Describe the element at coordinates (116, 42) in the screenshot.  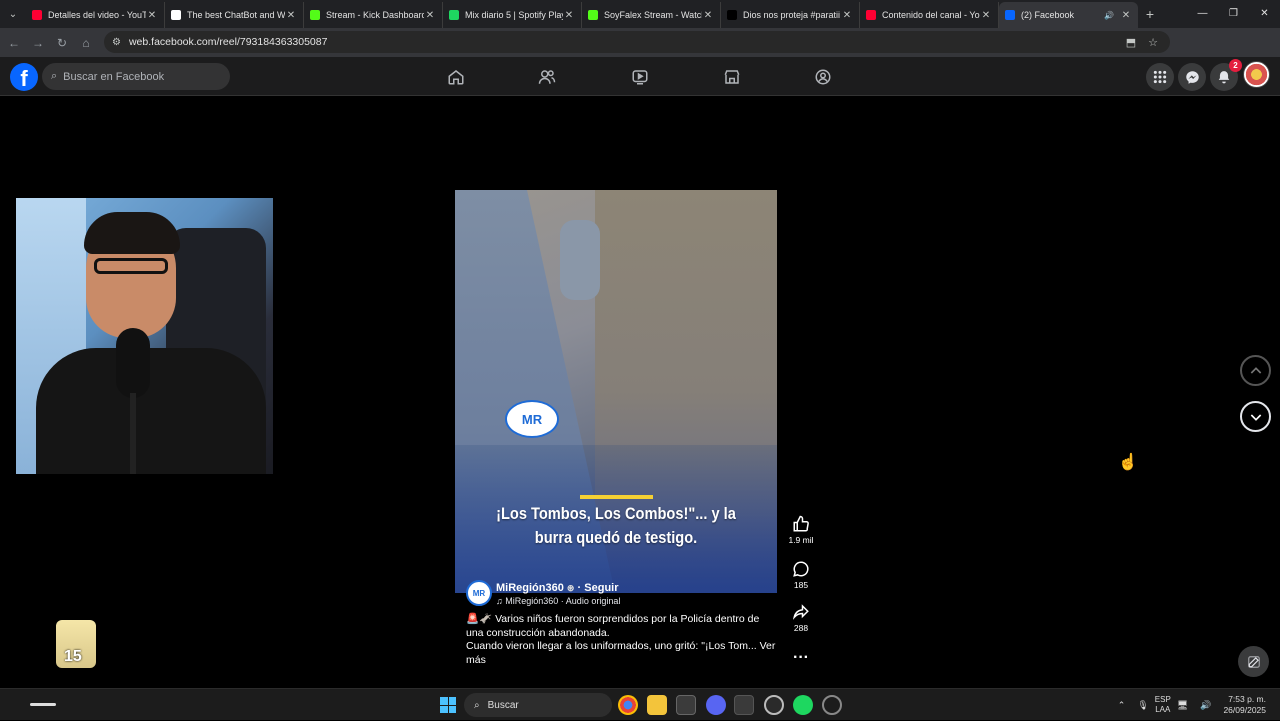
I see `site-info-icon: ⚙` at that location.